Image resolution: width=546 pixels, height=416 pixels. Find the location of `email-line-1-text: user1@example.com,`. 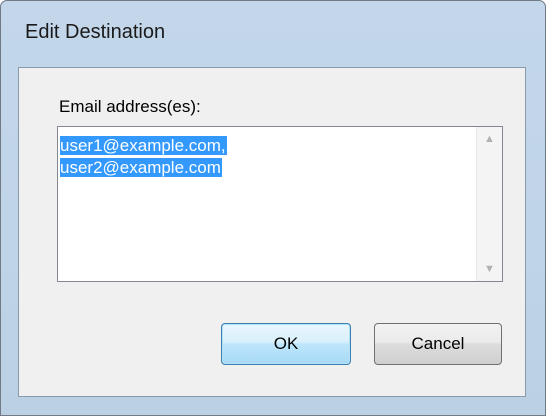

email-line-1-text: user1@example.com, is located at coordinates (143, 145).